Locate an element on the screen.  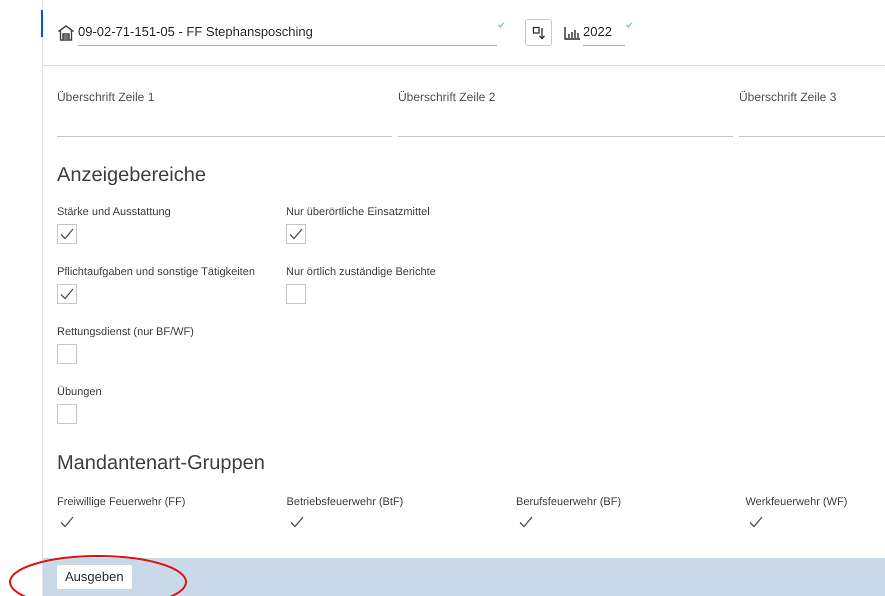
organisation-field: 09-02-71-151-05 - FF Stephansposching is located at coordinates (287, 33).